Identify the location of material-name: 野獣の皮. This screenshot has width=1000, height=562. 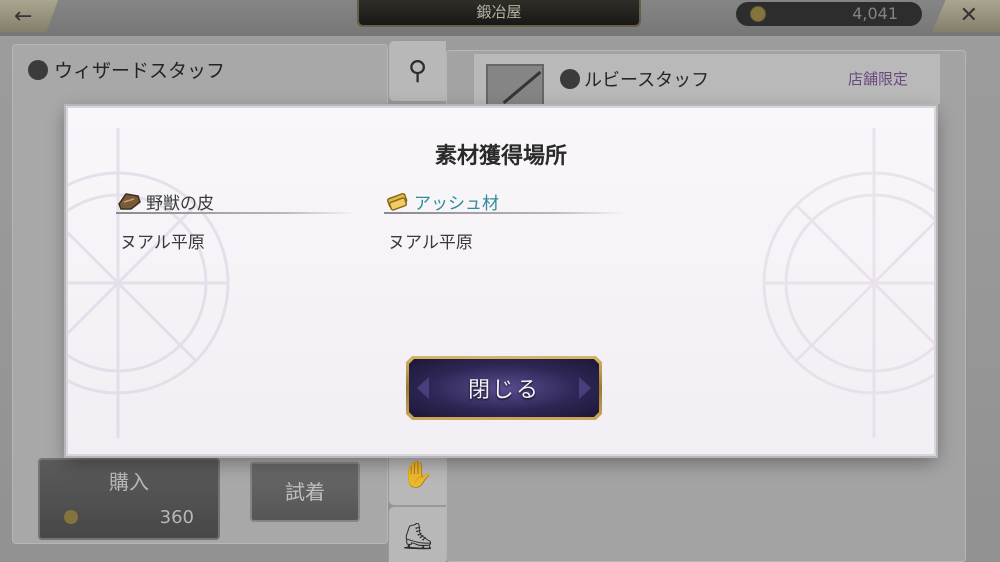
(180, 203).